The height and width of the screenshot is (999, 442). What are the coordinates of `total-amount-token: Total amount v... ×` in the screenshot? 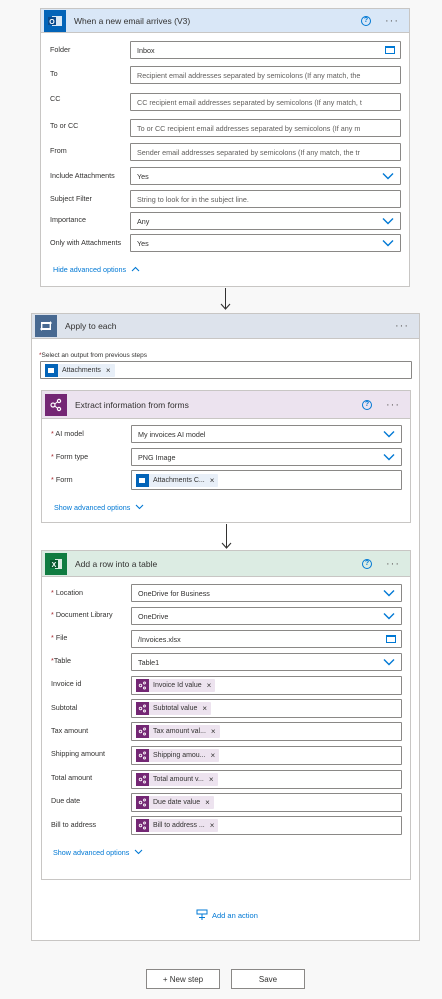 It's located at (177, 779).